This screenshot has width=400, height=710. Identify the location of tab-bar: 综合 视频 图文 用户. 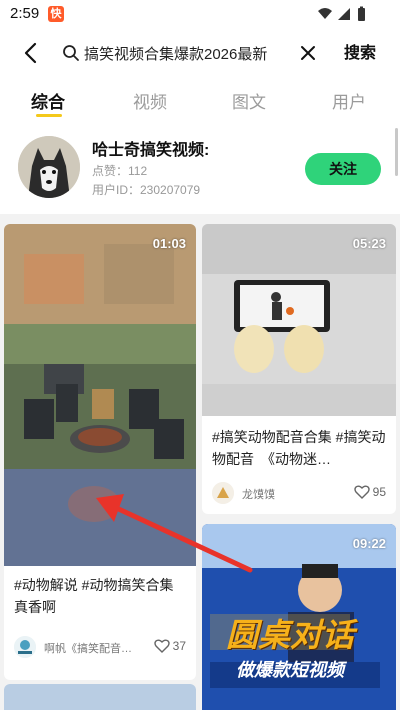
(200, 101).